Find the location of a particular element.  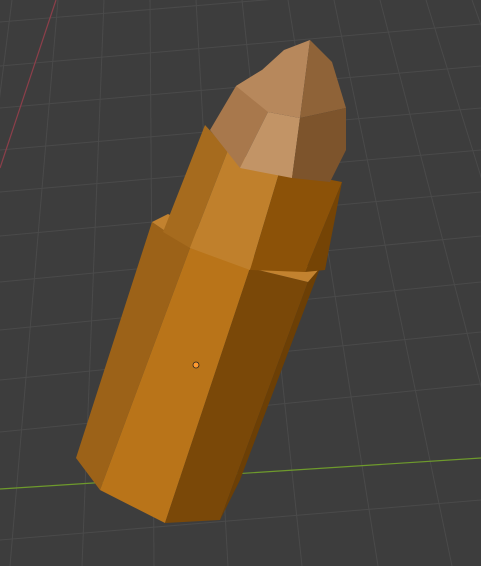

object-origin-point is located at coordinates (196, 365).